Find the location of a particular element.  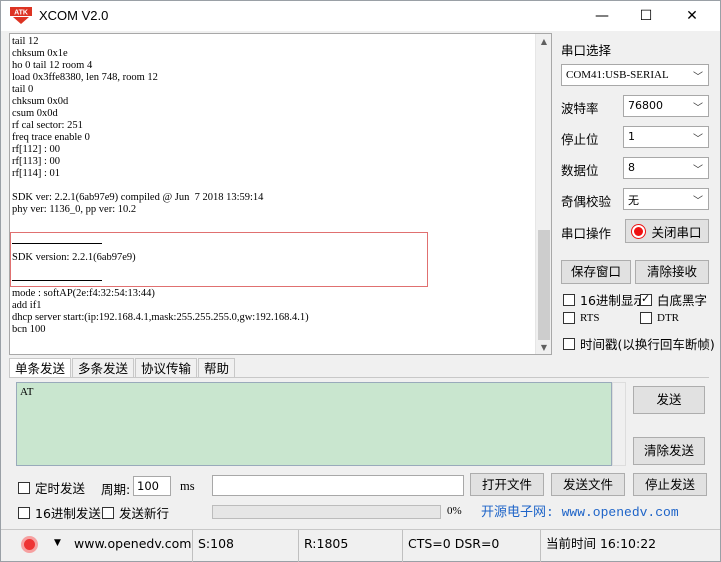

hex-display-checkbox: 16进制显示 is located at coordinates (604, 299).